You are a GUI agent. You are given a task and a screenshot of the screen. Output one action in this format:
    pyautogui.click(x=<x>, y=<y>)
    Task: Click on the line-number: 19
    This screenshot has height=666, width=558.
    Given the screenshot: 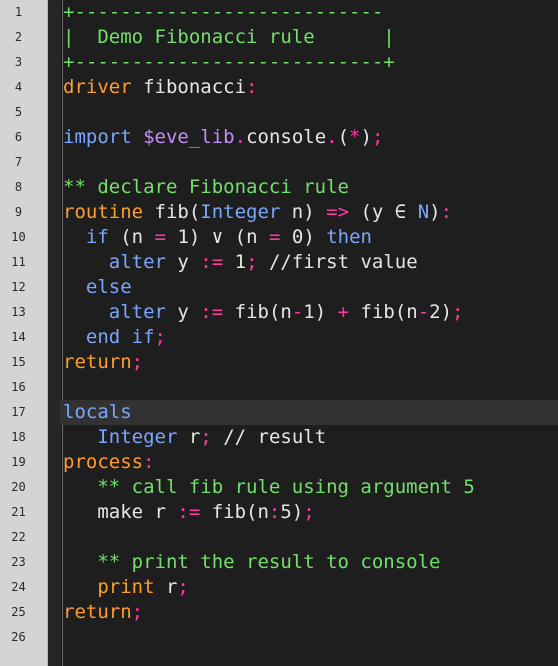 What is the action you would take?
    pyautogui.click(x=18, y=462)
    